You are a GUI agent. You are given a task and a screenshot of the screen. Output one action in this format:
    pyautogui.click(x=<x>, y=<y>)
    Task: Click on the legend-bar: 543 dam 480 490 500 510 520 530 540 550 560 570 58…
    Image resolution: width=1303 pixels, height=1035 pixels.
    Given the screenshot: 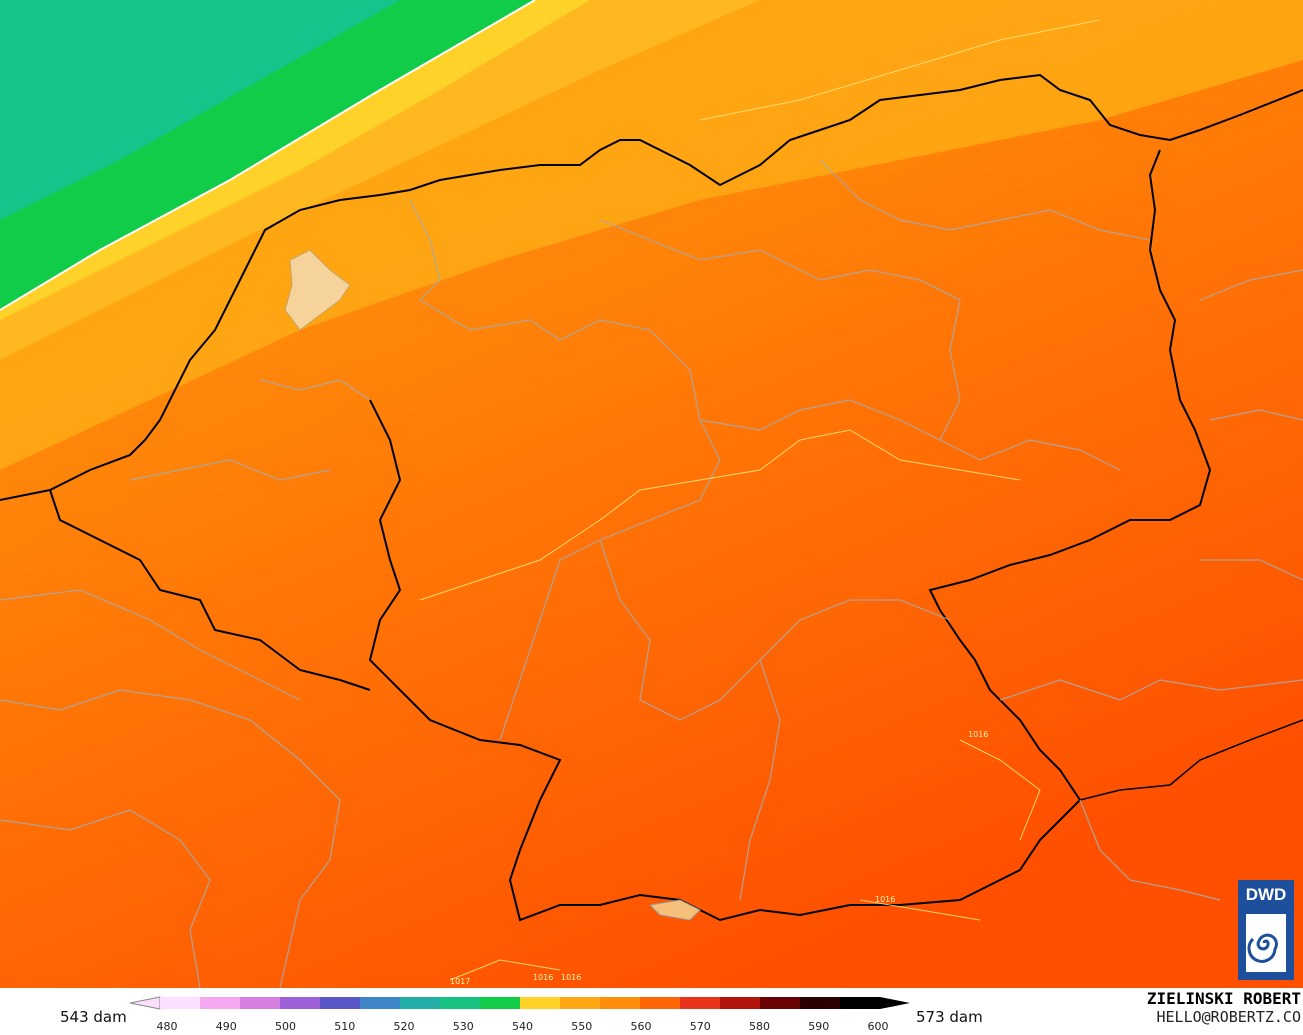 What is the action you would take?
    pyautogui.click(x=651, y=1011)
    